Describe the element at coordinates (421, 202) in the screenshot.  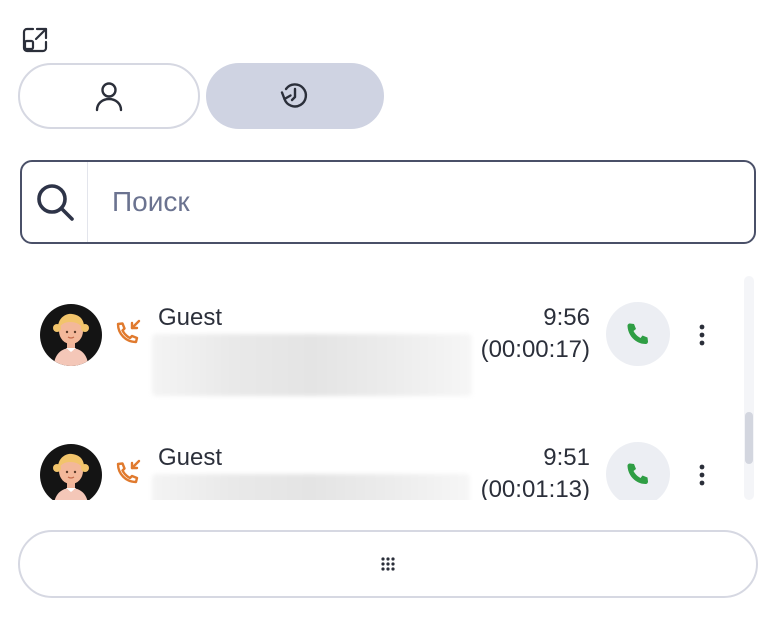
I see `search-input` at that location.